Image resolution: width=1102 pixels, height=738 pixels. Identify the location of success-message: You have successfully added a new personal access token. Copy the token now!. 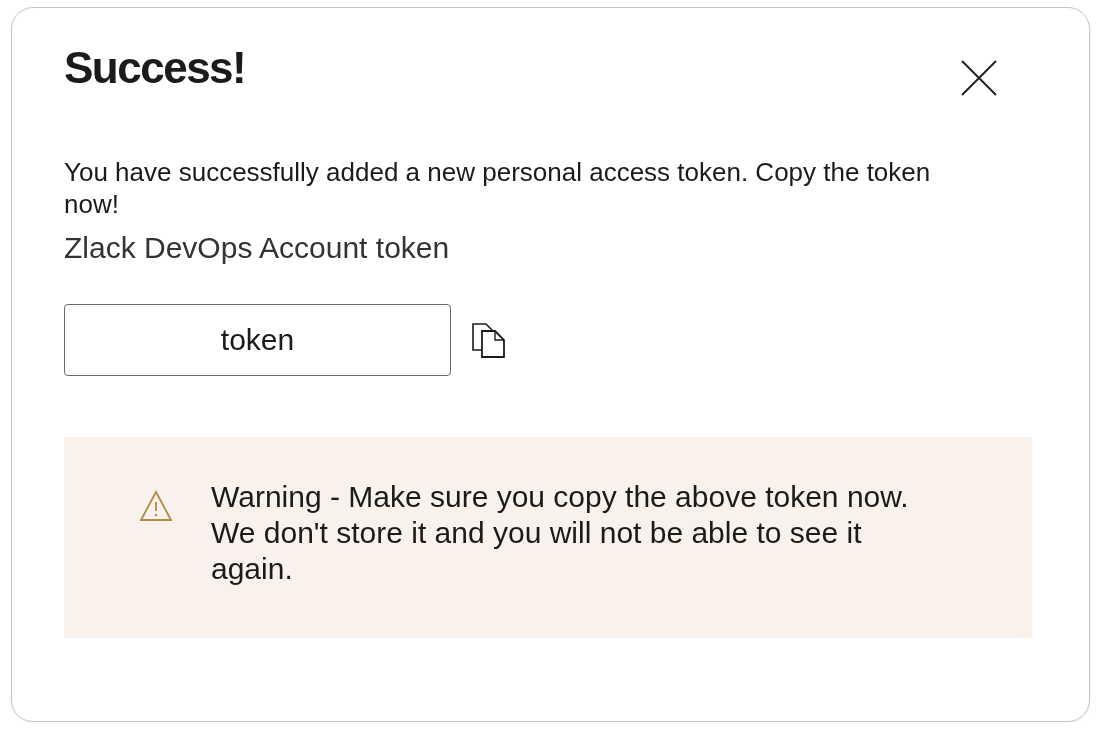
(498, 188).